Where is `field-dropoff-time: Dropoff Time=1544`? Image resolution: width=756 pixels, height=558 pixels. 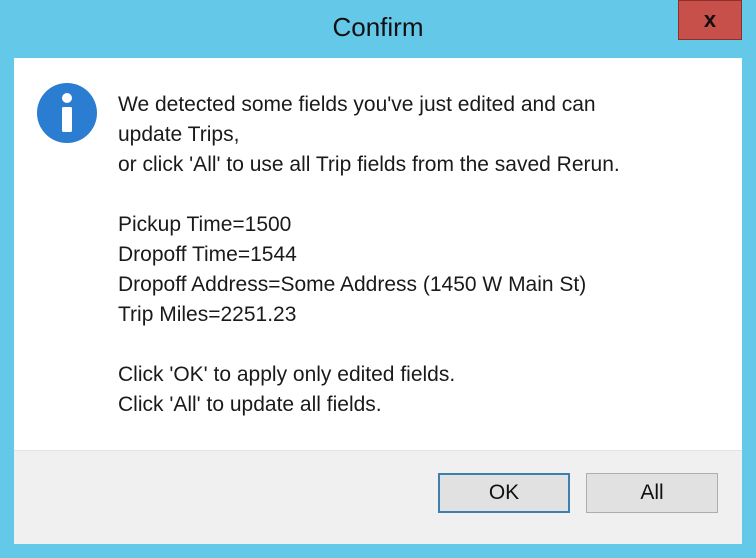
field-dropoff-time: Dropoff Time=1544 is located at coordinates (207, 254).